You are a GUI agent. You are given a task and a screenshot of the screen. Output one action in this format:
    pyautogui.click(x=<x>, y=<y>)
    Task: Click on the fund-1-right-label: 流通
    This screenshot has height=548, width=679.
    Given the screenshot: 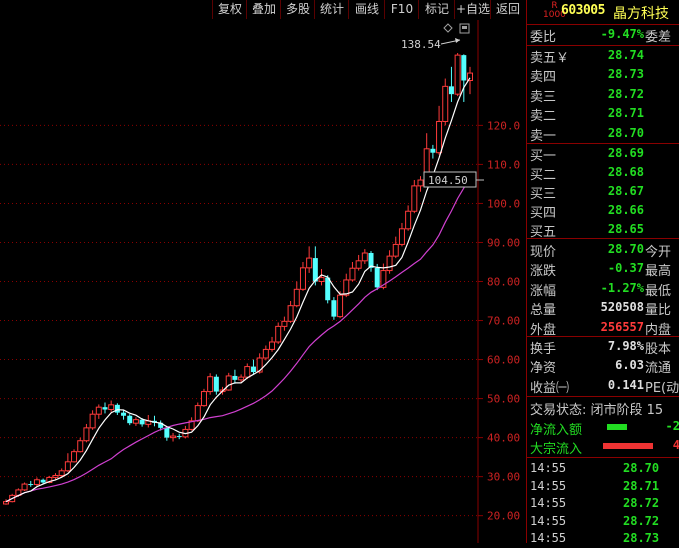 What is the action you would take?
    pyautogui.click(x=658, y=369)
    